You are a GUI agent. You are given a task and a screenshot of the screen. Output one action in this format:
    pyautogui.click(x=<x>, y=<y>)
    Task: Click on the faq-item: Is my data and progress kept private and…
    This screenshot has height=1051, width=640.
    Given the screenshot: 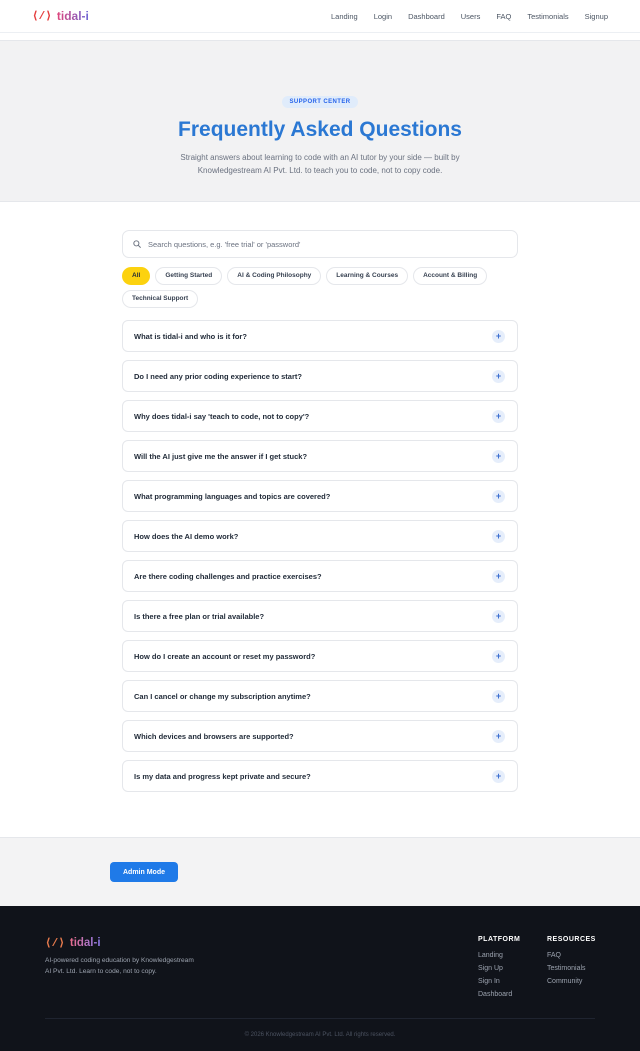 What is the action you would take?
    pyautogui.click(x=320, y=776)
    